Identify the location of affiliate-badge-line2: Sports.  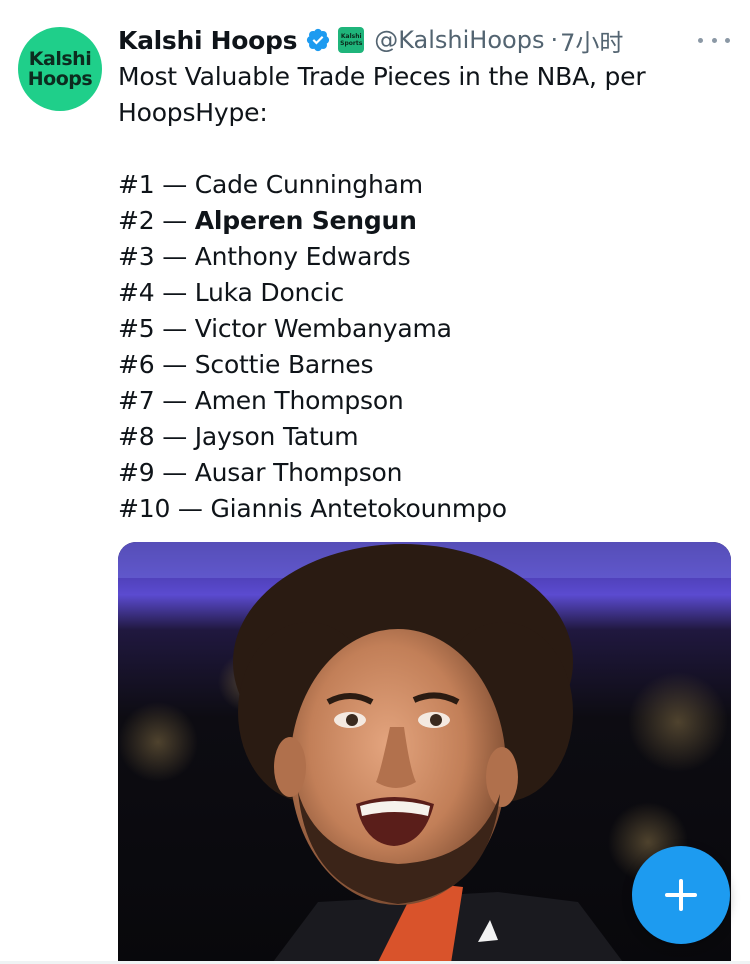
(351, 43).